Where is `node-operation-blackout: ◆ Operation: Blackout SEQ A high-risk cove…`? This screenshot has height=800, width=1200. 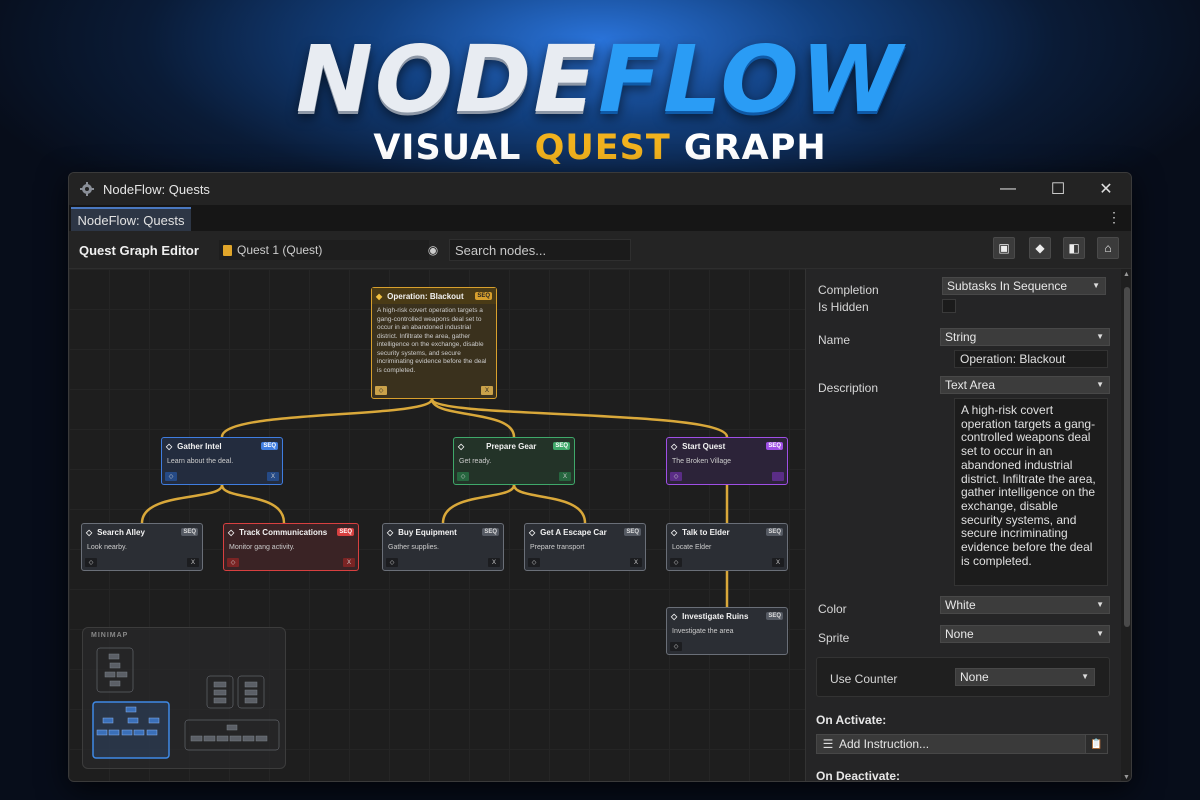
node-operation-blackout: ◆ Operation: Blackout SEQ A high-risk cove… is located at coordinates (434, 343).